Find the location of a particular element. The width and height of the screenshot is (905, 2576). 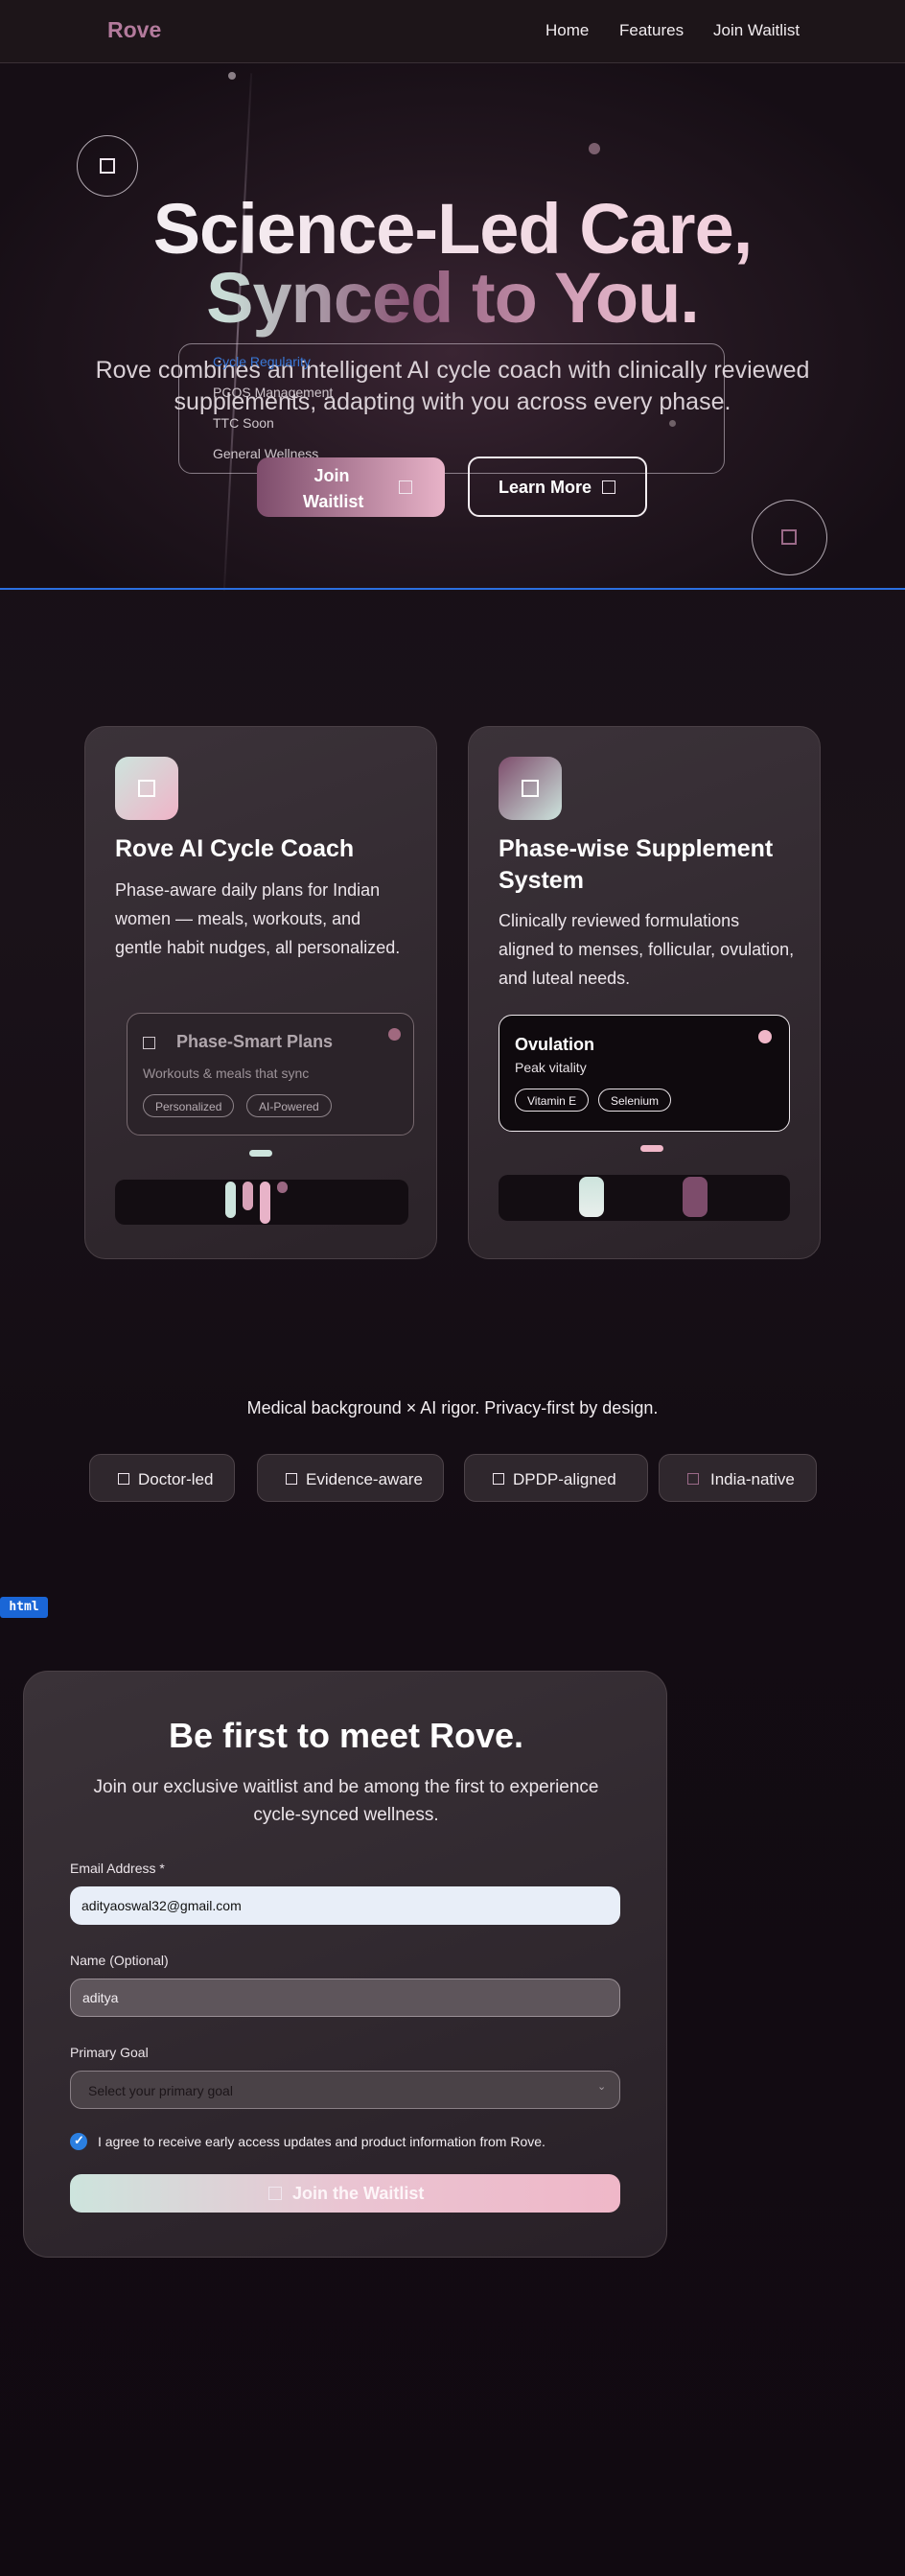

join-the-waitlist-button: Join the Waitlist is located at coordinates (345, 2193).